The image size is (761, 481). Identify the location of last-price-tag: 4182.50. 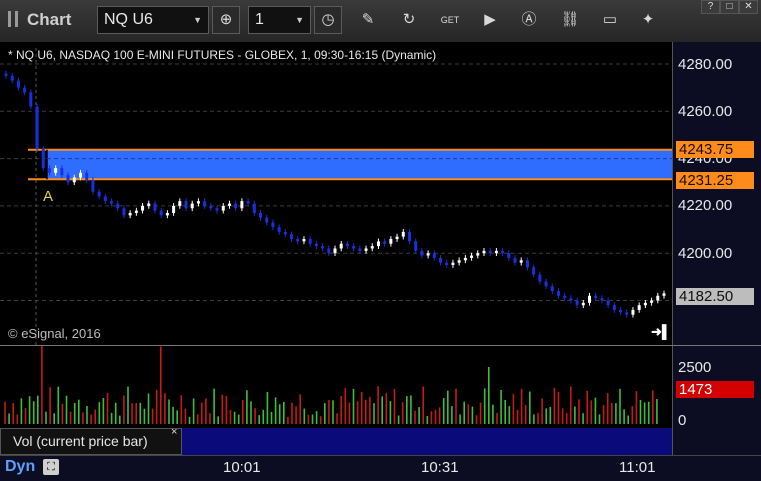
(715, 296).